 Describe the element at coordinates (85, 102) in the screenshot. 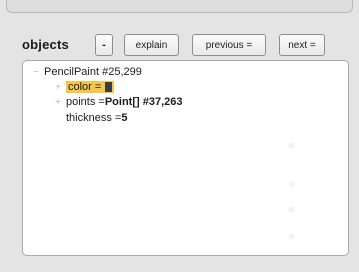

I see `points-property-label: points =` at that location.